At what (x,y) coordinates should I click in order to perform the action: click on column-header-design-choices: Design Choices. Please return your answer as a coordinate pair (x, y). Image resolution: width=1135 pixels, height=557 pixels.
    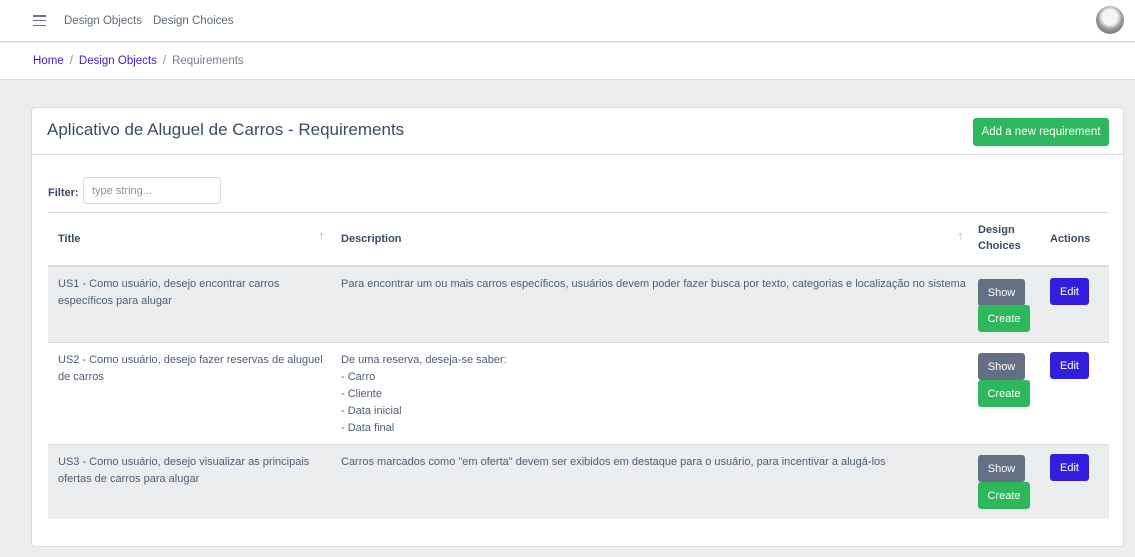
    Looking at the image, I should click on (999, 238).